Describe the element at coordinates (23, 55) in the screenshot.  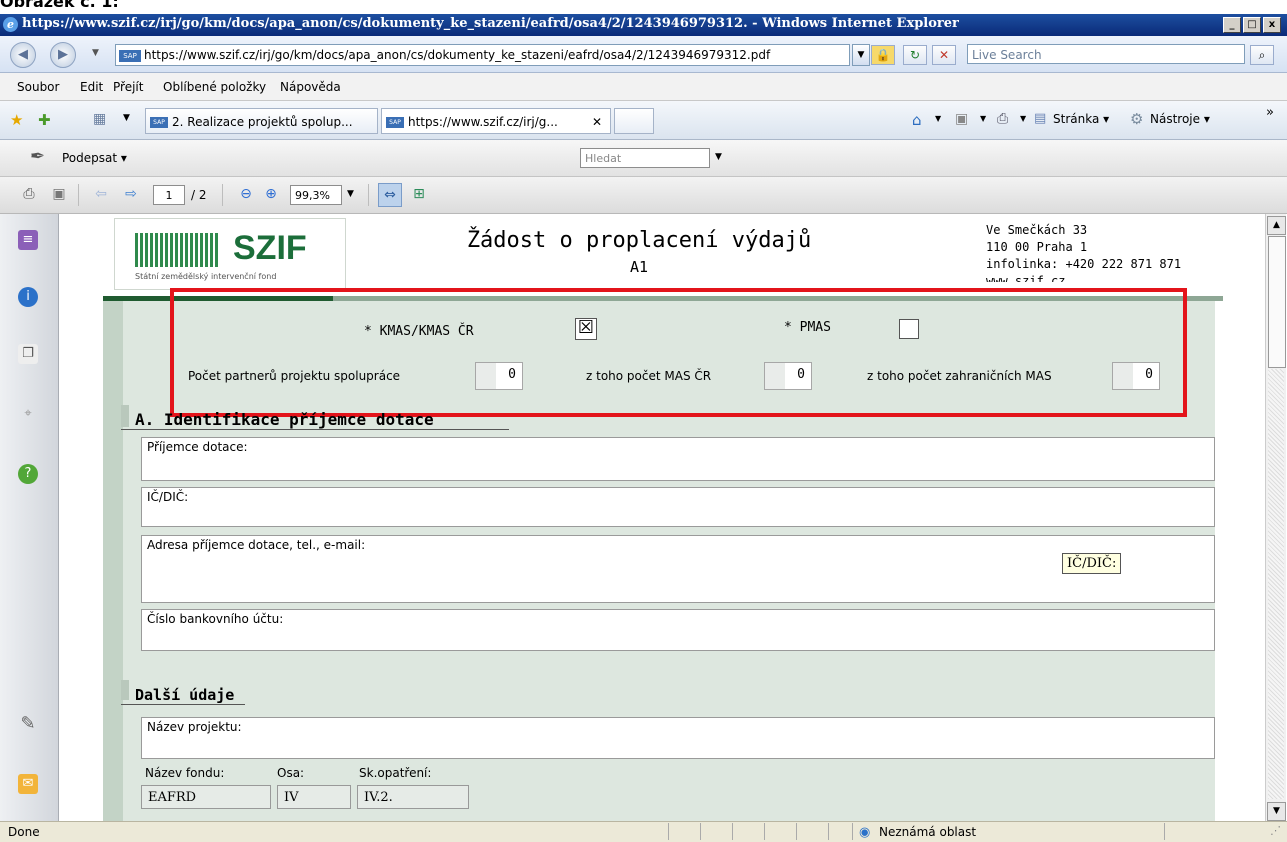
I see `back-icon: ◀` at that location.